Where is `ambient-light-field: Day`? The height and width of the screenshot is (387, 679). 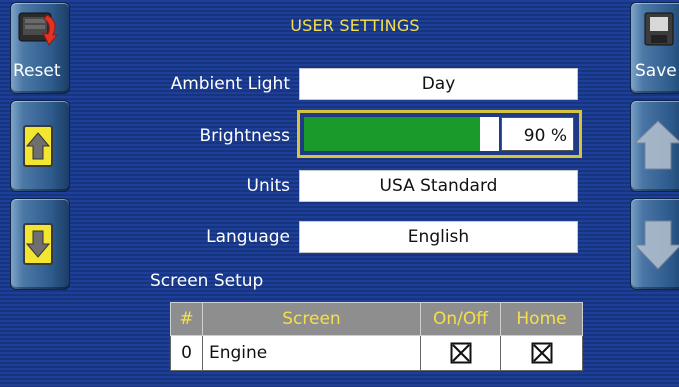
ambient-light-field: Day is located at coordinates (438, 84).